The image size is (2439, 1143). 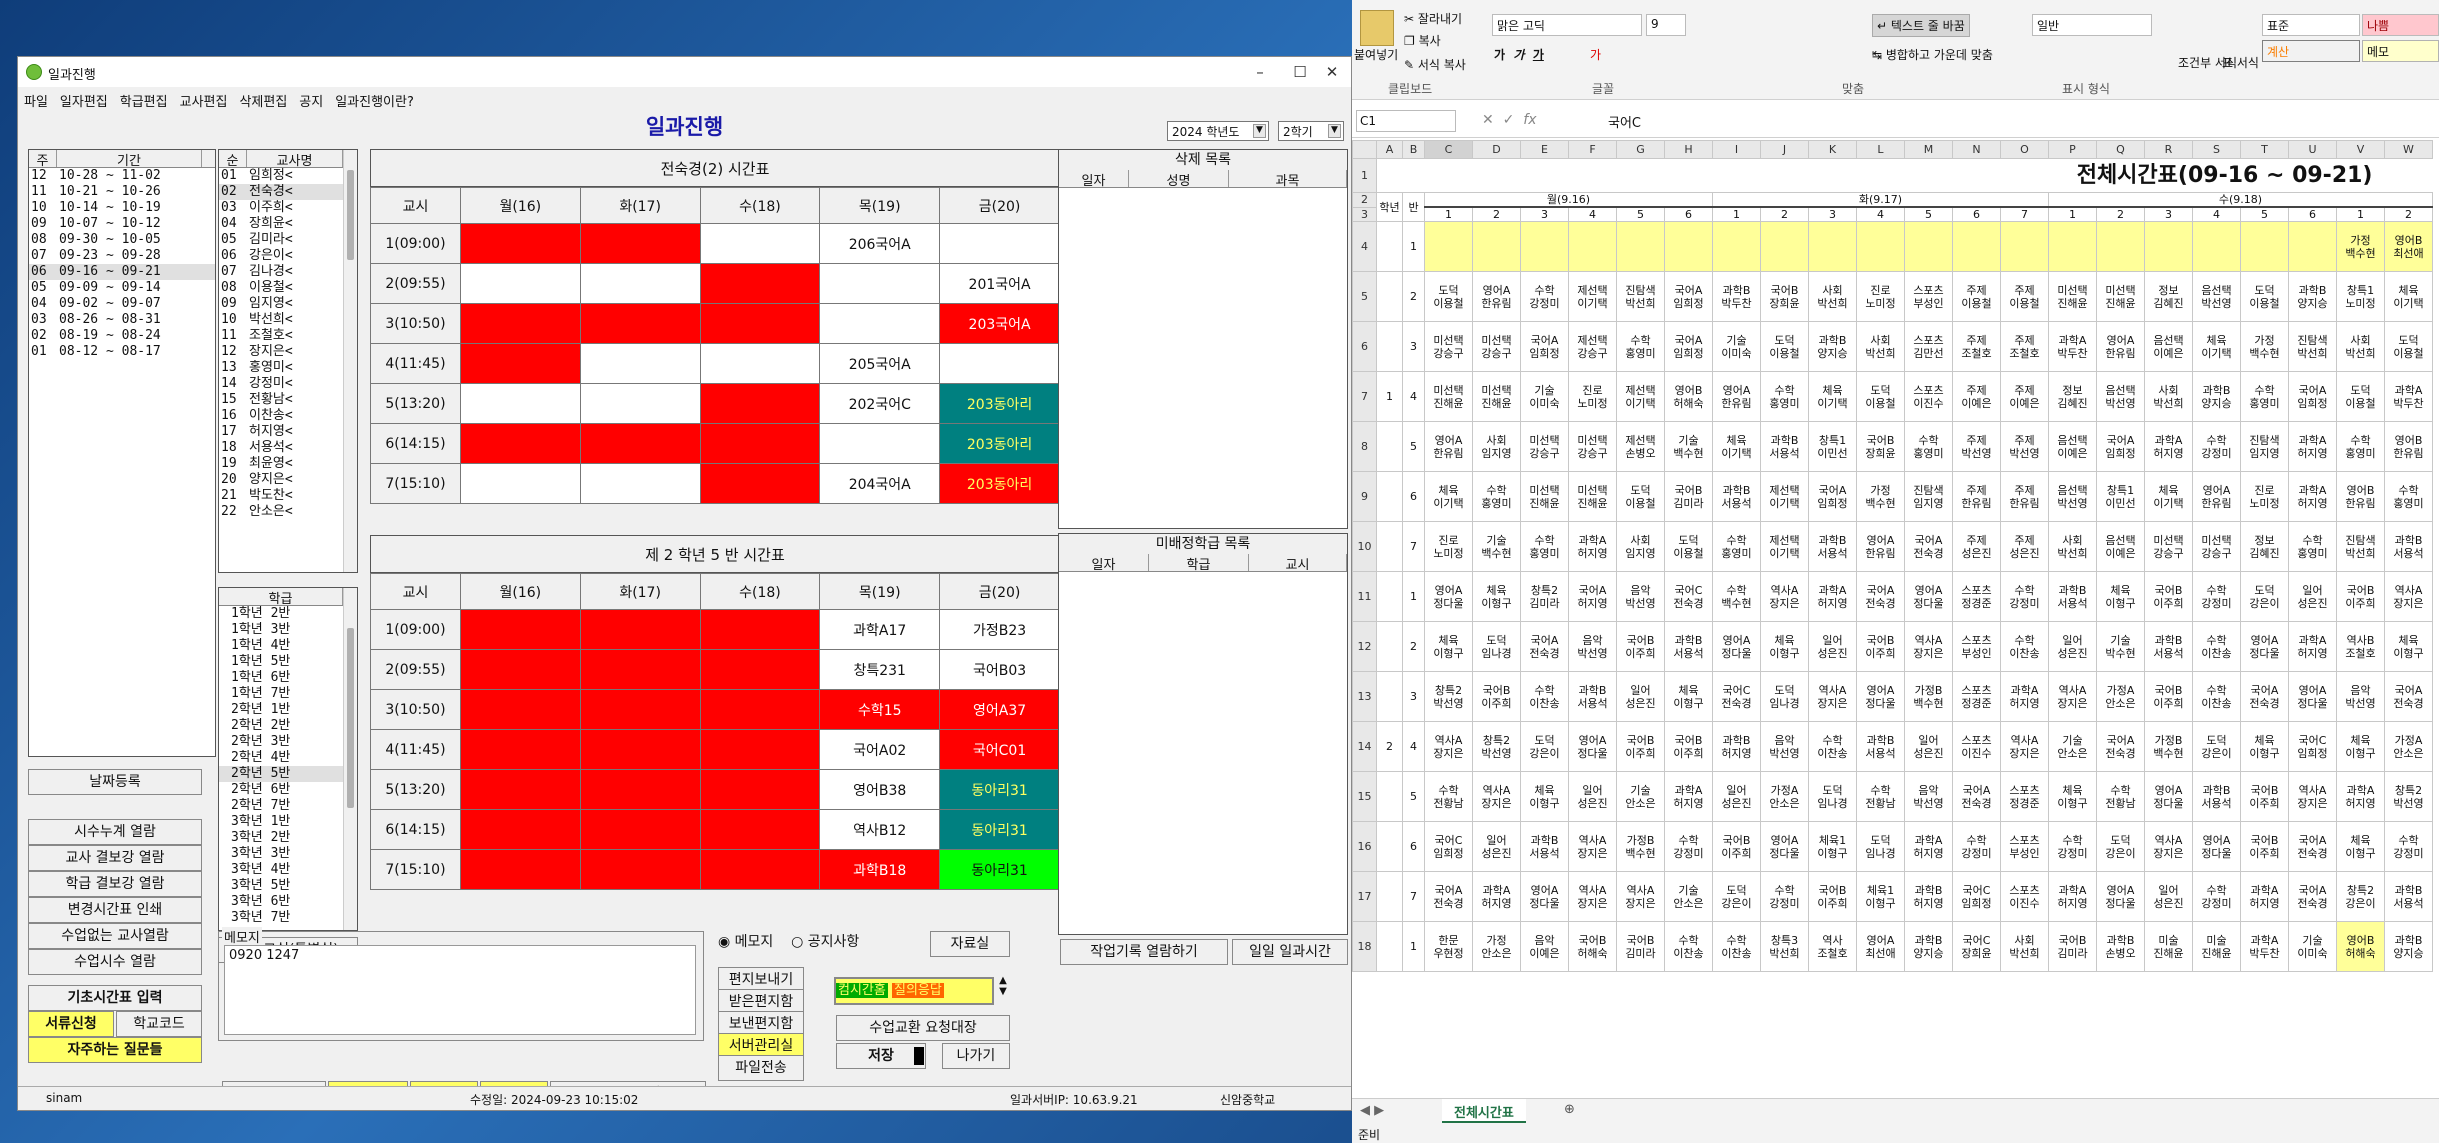 I want to click on schedule-cell: 영어A 최선애, so click(x=1880, y=946).